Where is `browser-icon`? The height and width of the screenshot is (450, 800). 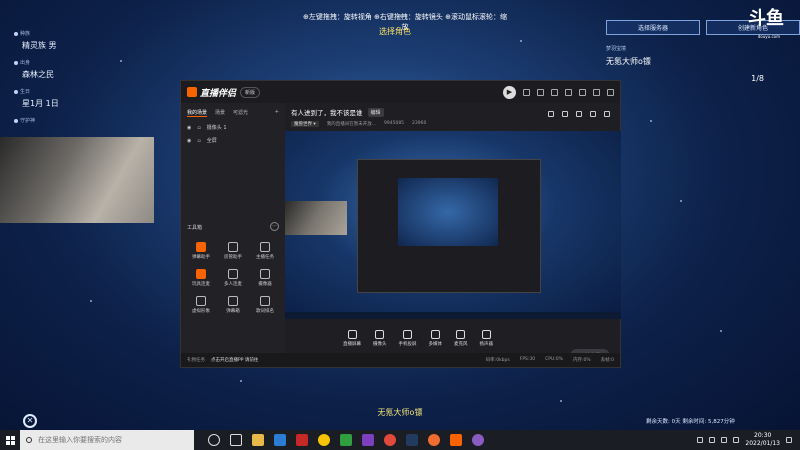 browser-icon is located at coordinates (324, 440).